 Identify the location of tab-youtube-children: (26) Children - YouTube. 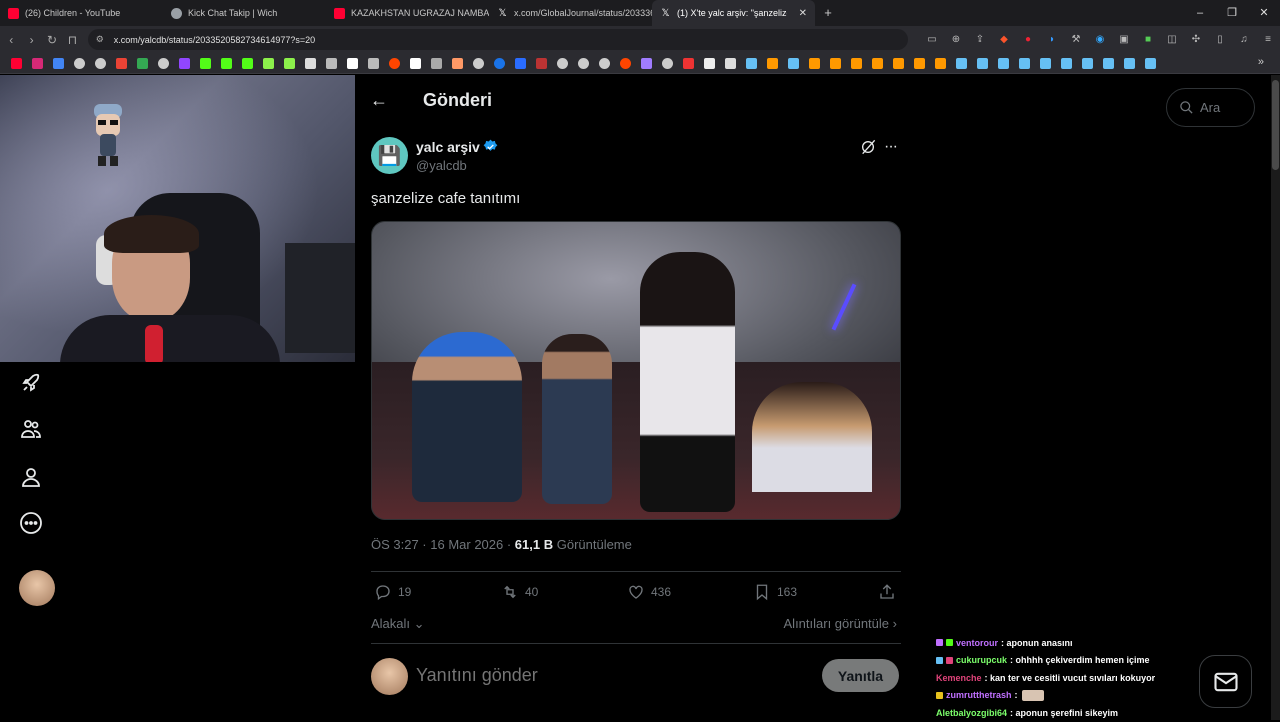
(81, 13).